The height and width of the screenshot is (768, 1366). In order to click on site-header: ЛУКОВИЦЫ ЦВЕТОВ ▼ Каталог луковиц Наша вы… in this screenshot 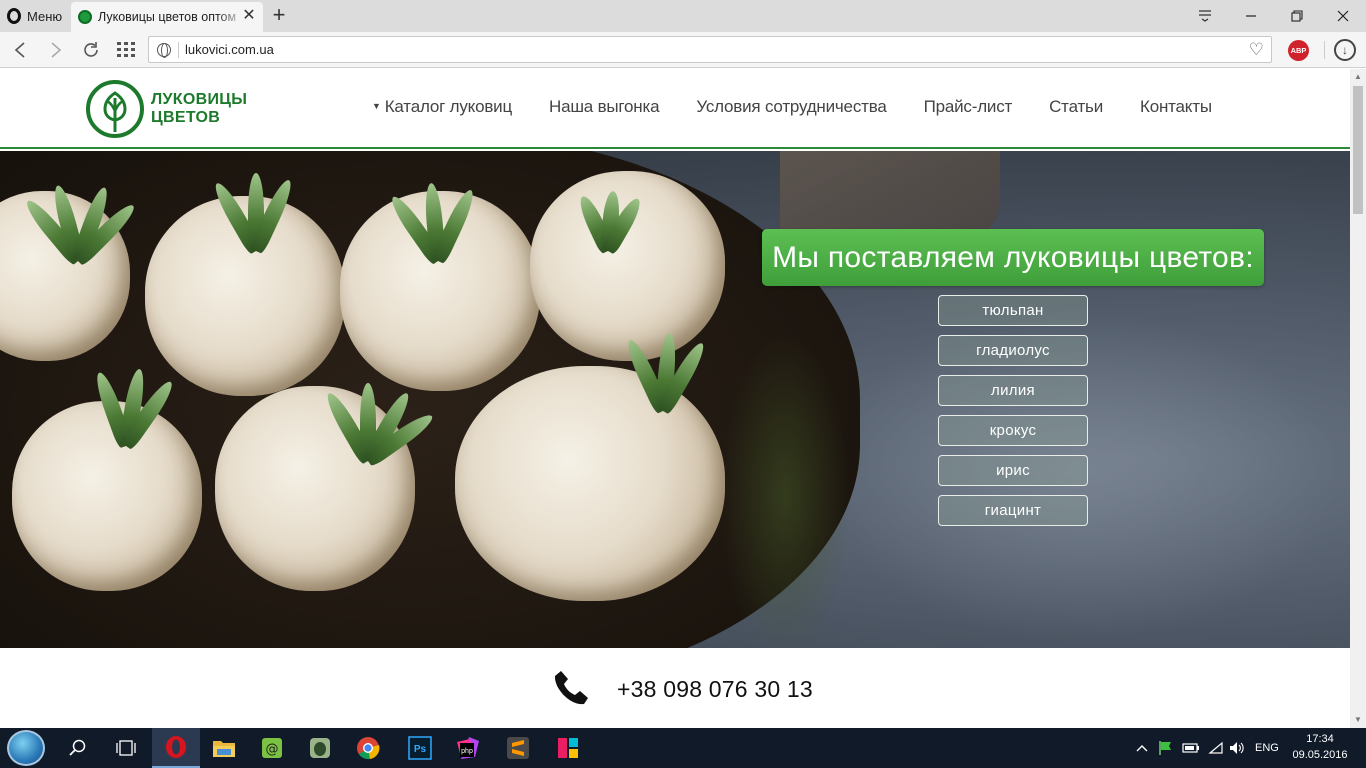, I will do `click(675, 109)`.